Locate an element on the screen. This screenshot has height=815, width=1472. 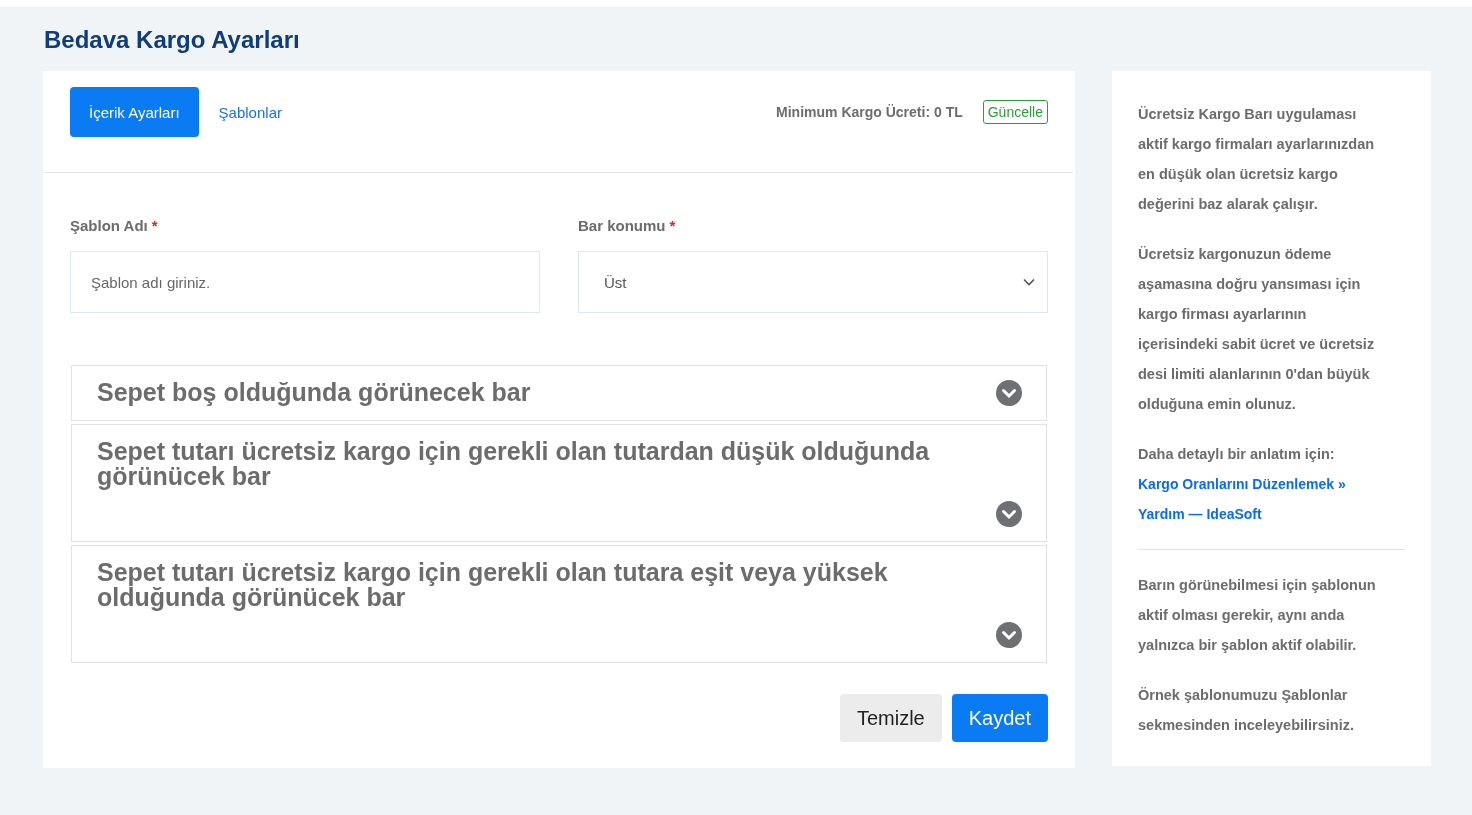
info-text: Ücretsiz Kargo Barı uygulaması aktif kargo firmaları ayarlarınızdan en düşük olan ücretsiz kargo değerini baz alarak çalışır. is located at coordinates (1257, 159).